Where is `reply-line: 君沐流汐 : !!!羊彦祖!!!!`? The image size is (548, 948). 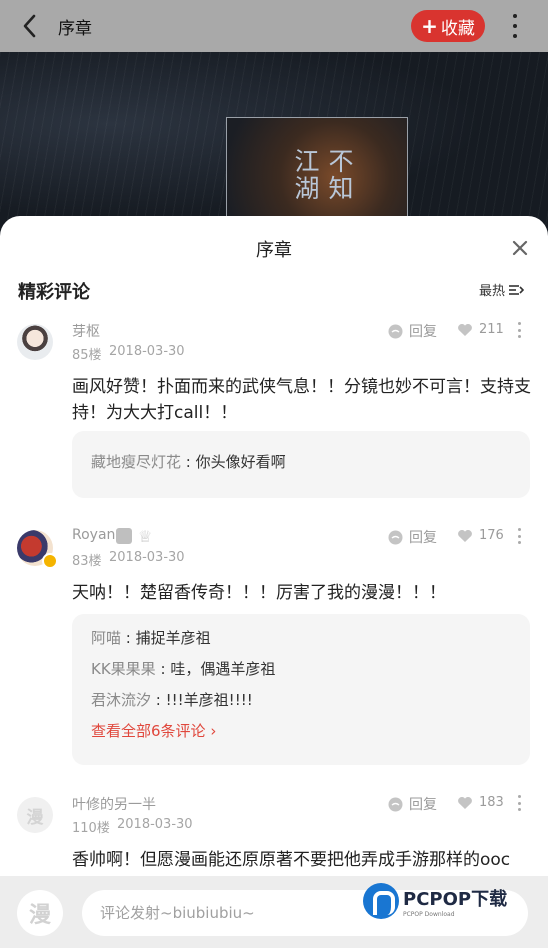
reply-line: 君沐流汐 : !!!羊彦祖!!!! is located at coordinates (172, 699).